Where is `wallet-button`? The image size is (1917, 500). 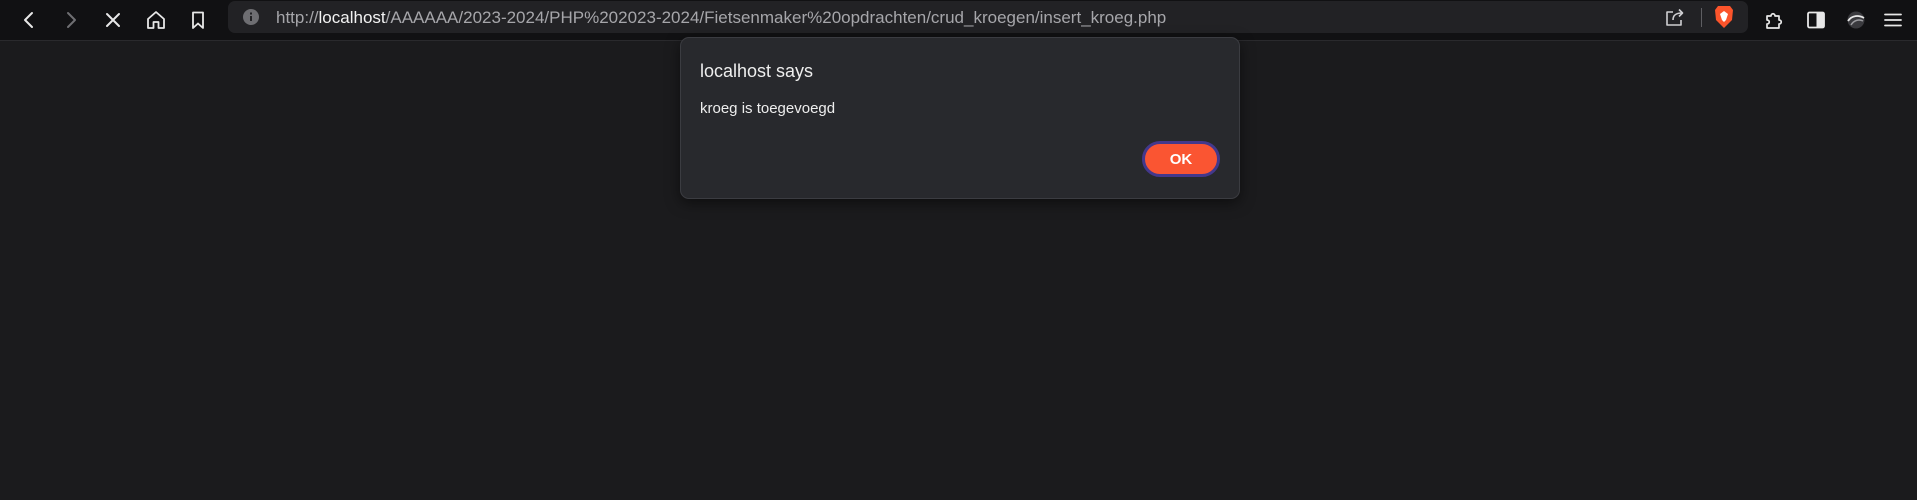
wallet-button is located at coordinates (1856, 20).